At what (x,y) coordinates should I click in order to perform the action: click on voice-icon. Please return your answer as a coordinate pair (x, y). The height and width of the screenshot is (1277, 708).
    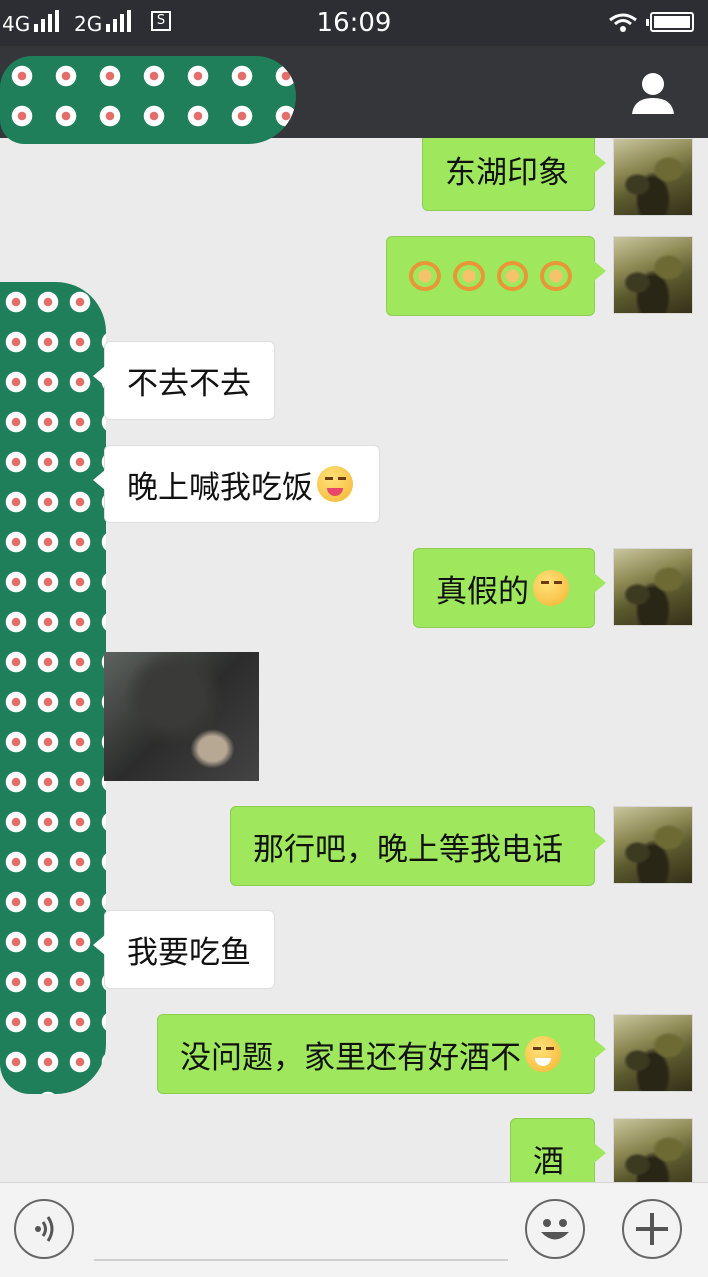
    Looking at the image, I should click on (44, 1229).